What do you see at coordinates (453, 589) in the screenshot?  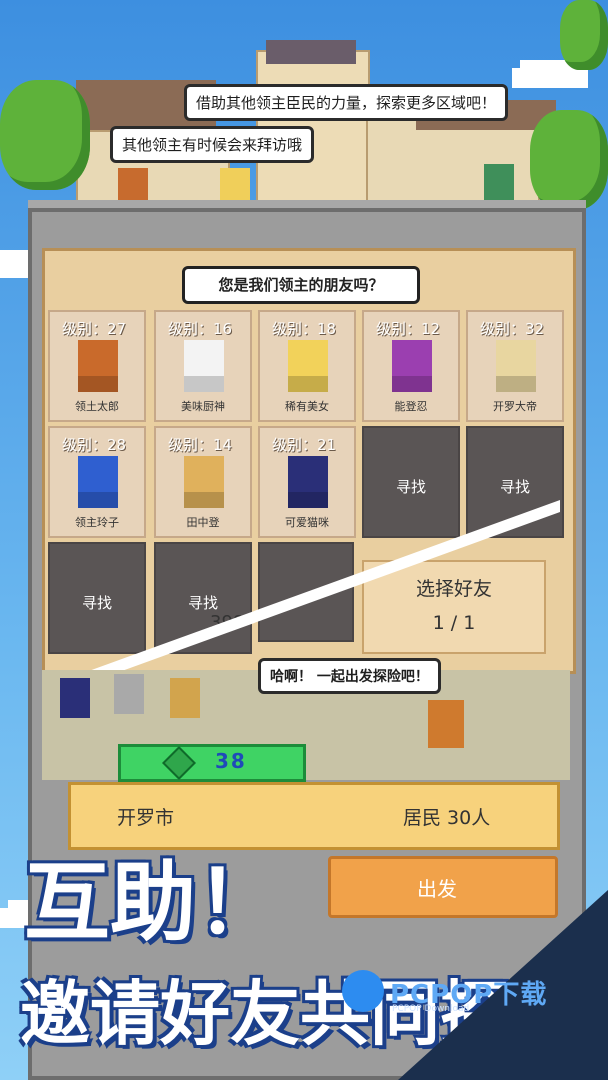 I see `select-friend-title: 选择好友` at bounding box center [453, 589].